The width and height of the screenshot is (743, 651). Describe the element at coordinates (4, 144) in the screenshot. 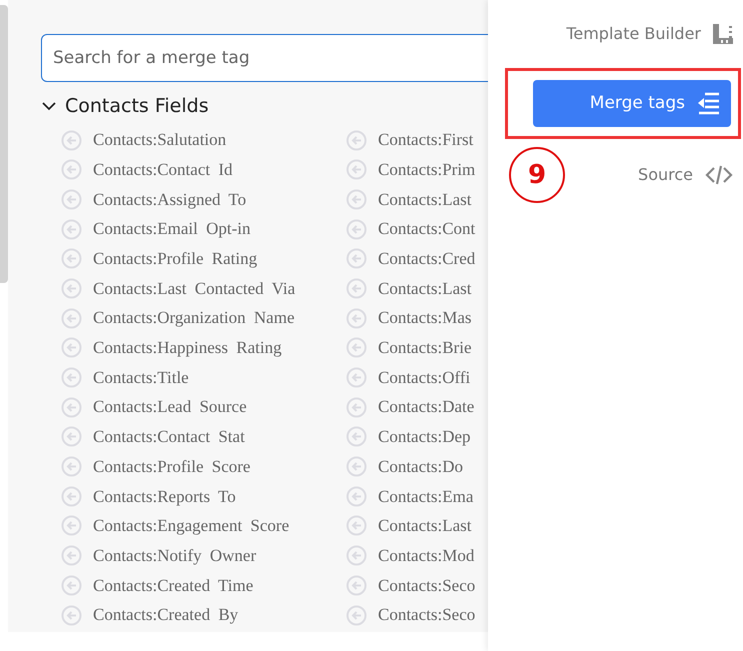

I see `scrollbar-thumb` at that location.